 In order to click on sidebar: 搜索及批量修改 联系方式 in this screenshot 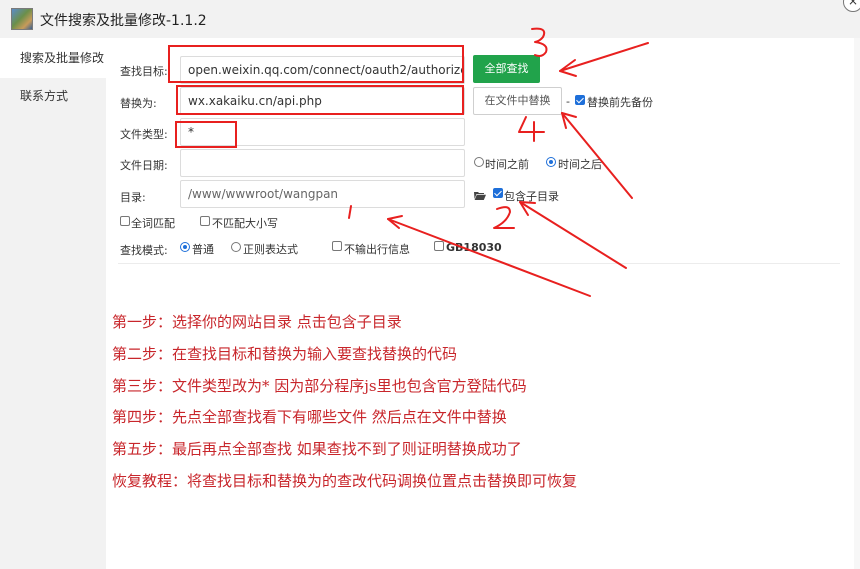, I will do `click(53, 303)`.